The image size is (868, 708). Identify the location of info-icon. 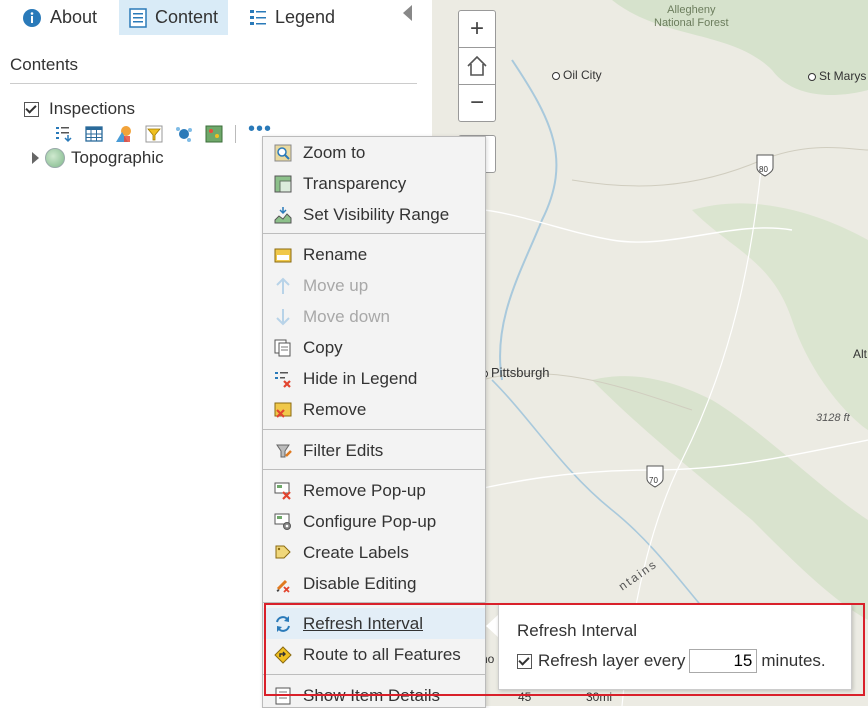
(32, 17).